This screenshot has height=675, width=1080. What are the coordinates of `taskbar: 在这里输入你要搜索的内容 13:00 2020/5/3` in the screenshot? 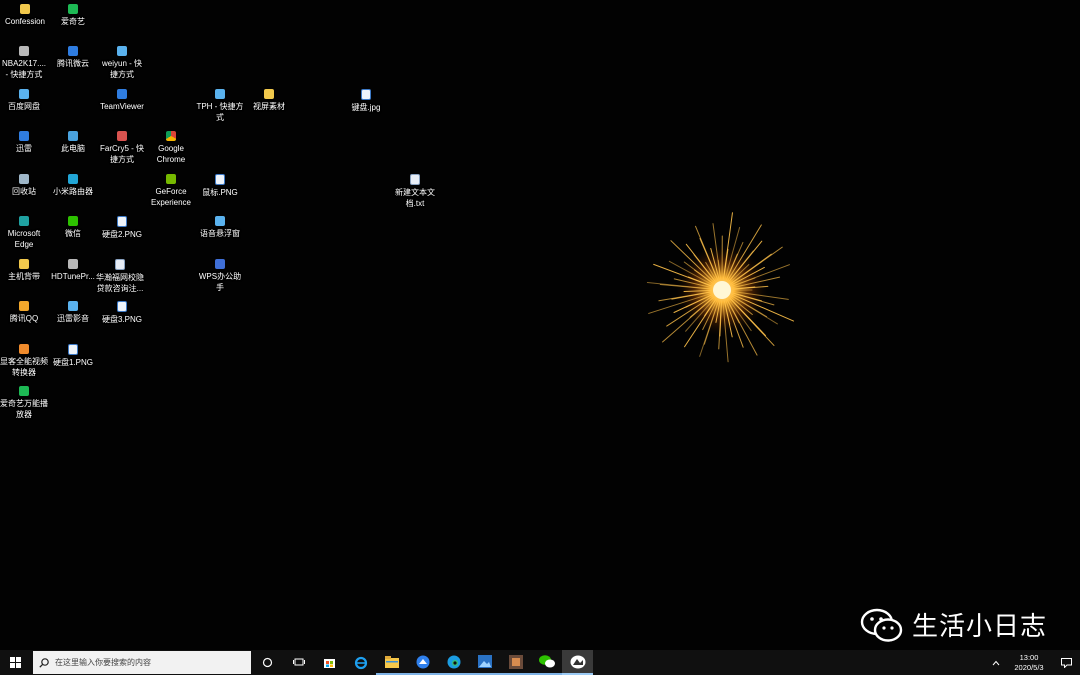 It's located at (540, 662).